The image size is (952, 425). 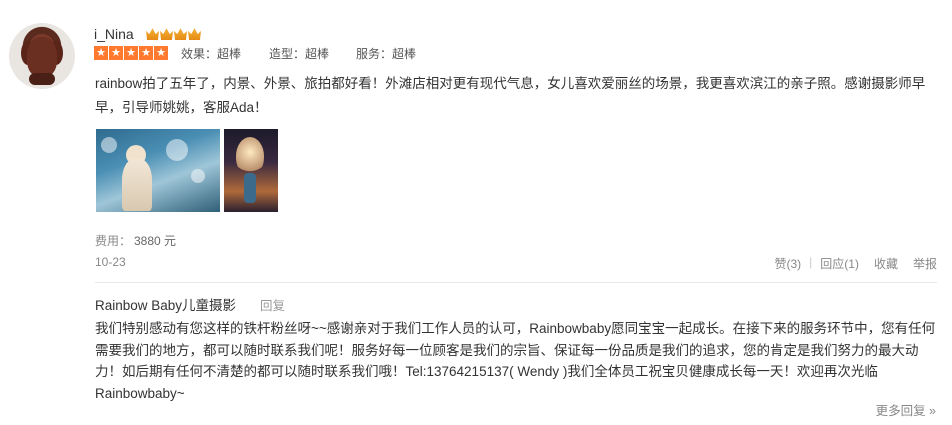 What do you see at coordinates (386, 54) in the screenshot?
I see `rating-service: 服务：超棒` at bounding box center [386, 54].